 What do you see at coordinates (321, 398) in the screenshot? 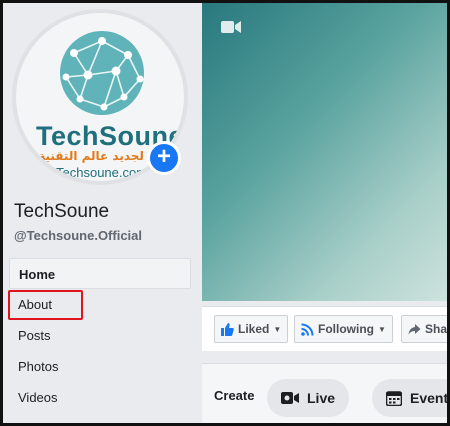
I see `live-label: Live` at bounding box center [321, 398].